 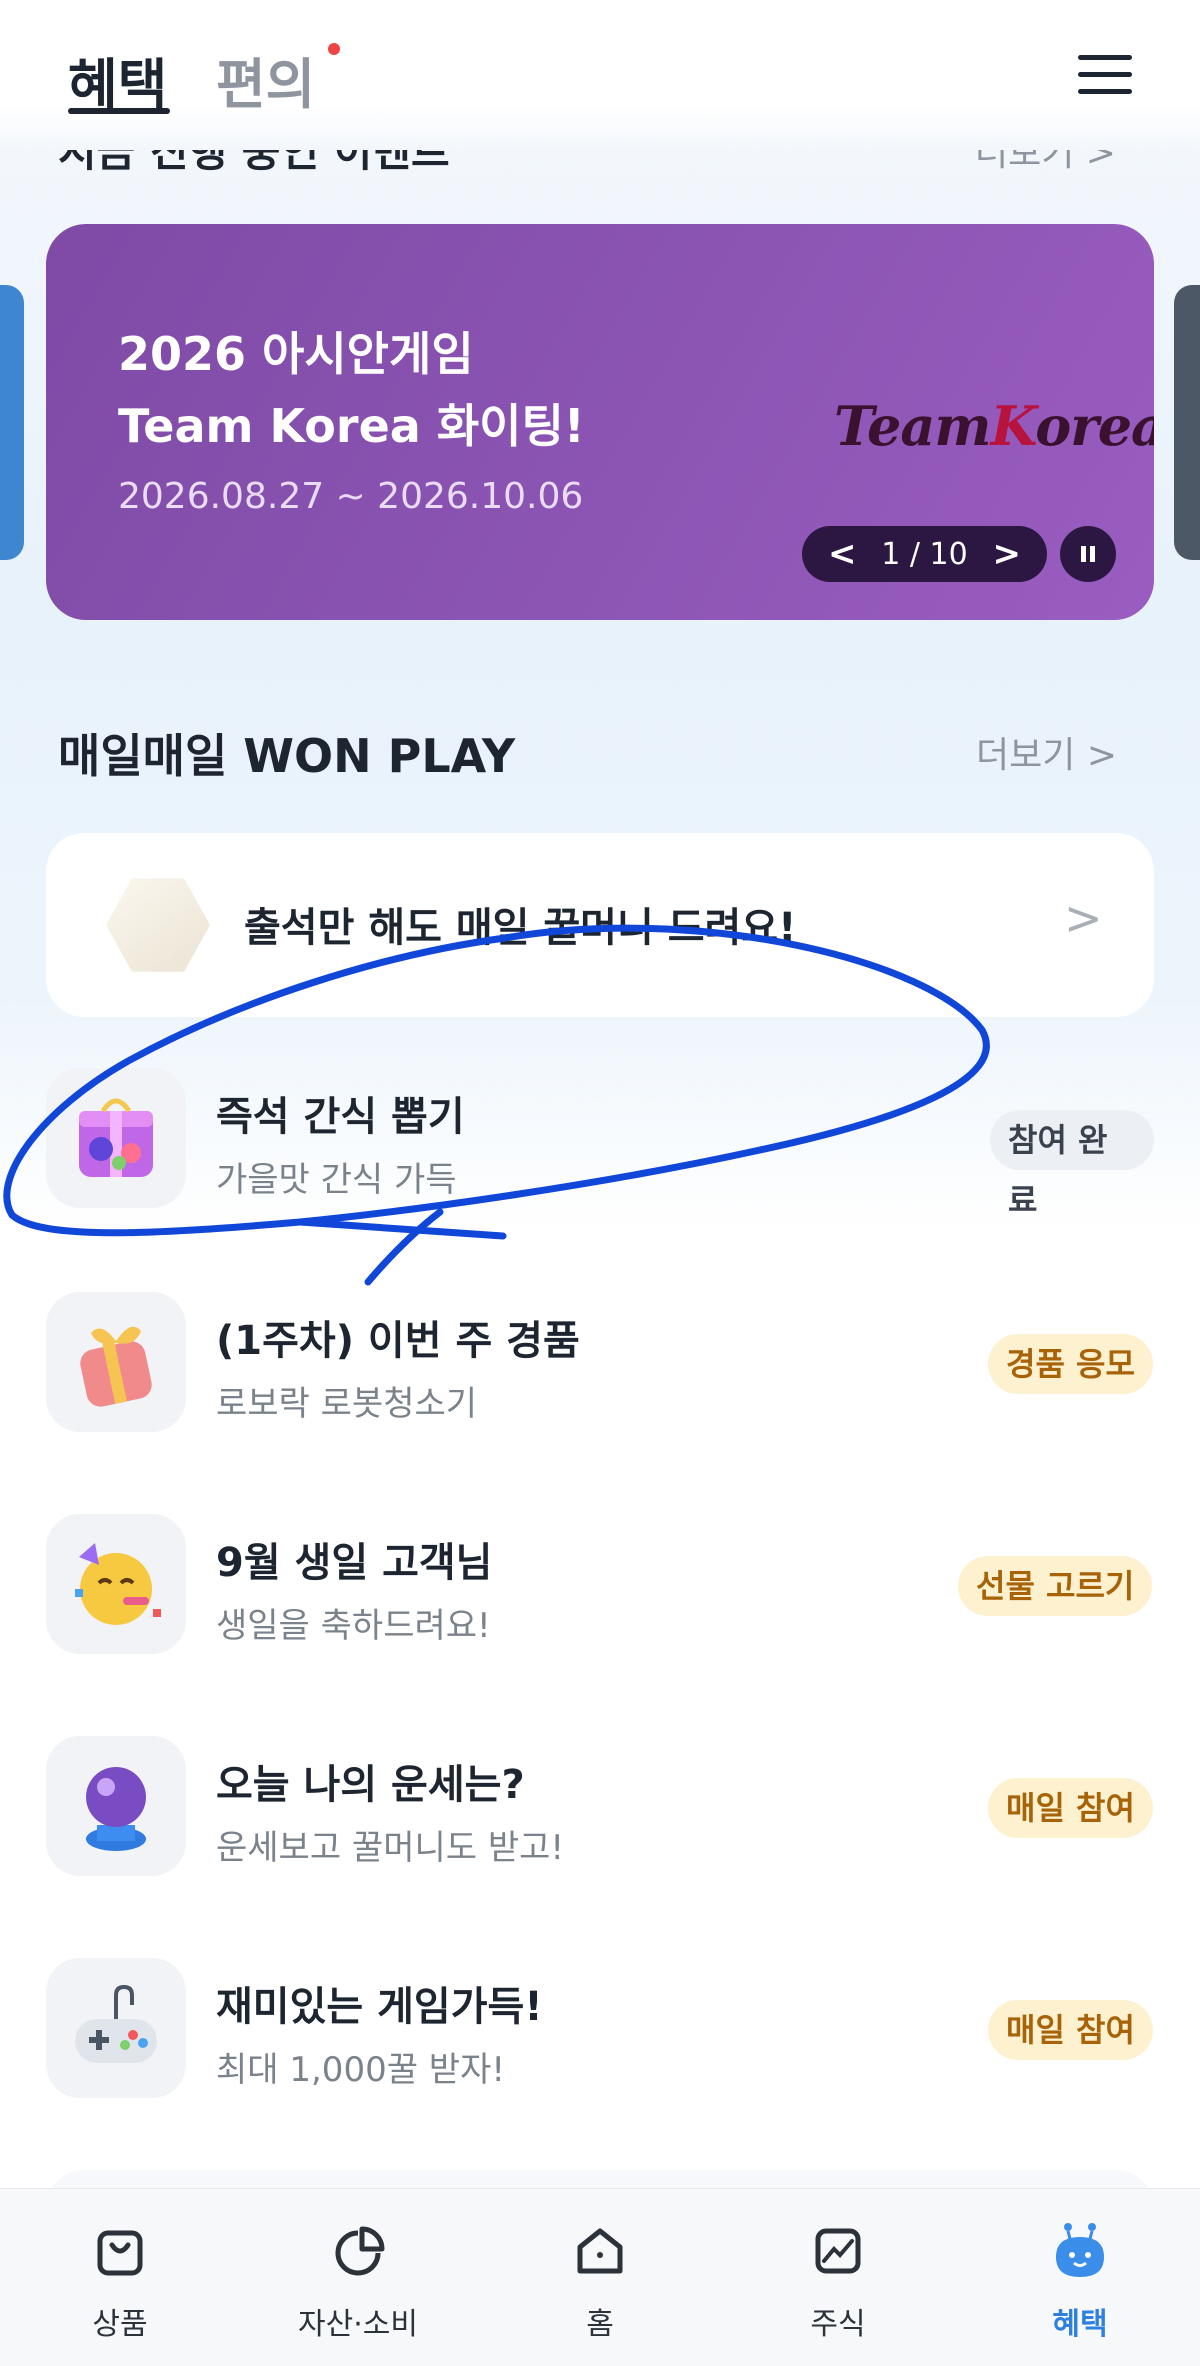 I want to click on gift-capsule-icon, so click(x=116, y=1138).